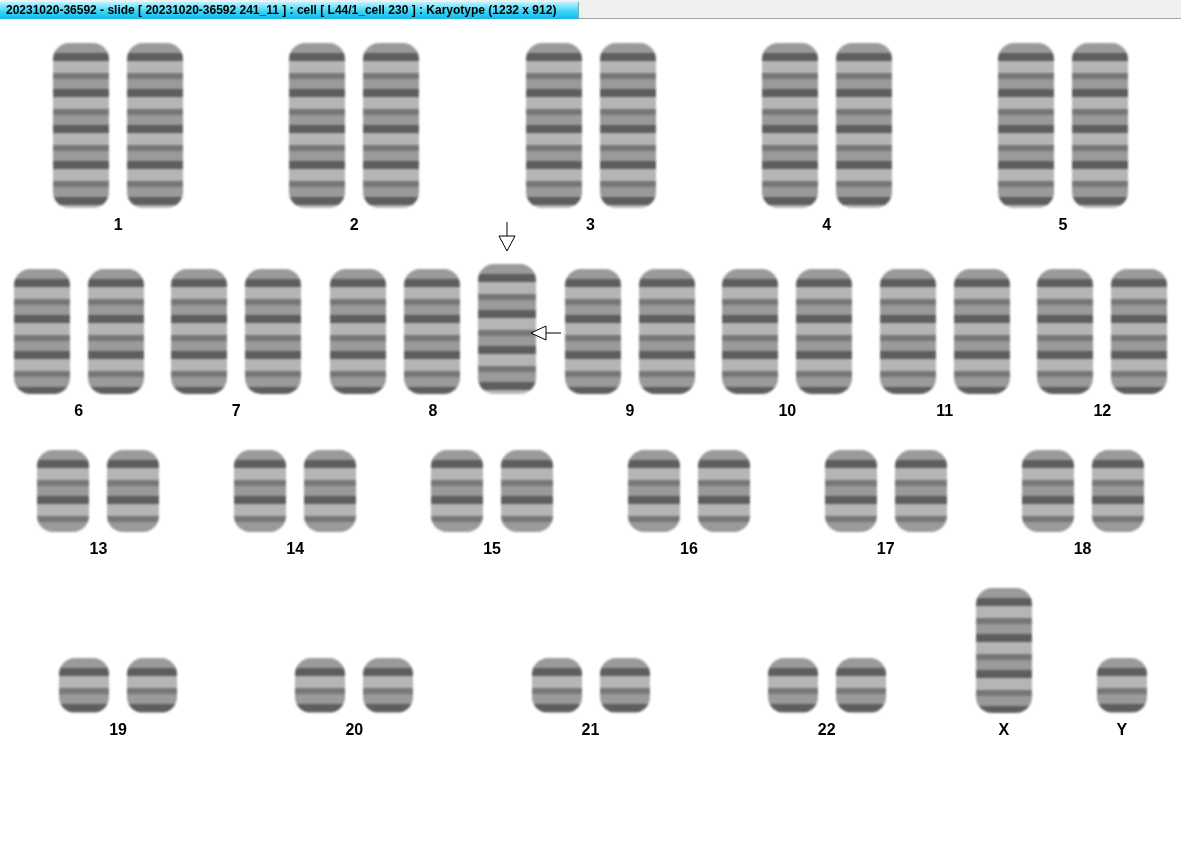 The image size is (1181, 846). Describe the element at coordinates (354, 225) in the screenshot. I see `chromosome-number: 2` at that location.